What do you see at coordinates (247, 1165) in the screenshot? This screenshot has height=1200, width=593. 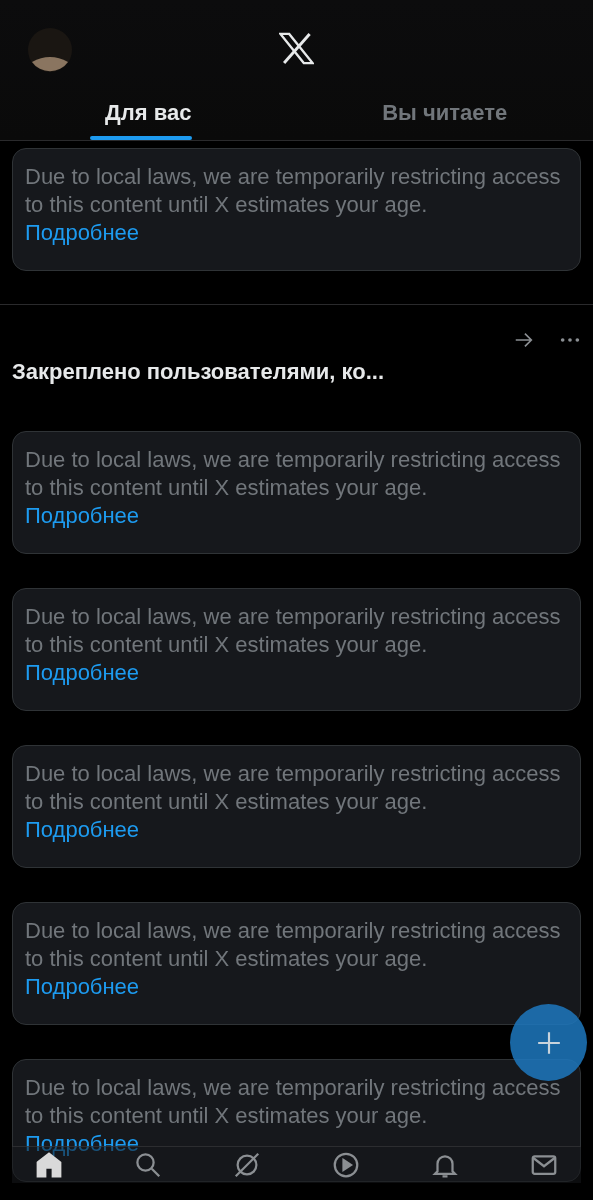 I see `slashed-circle-icon` at bounding box center [247, 1165].